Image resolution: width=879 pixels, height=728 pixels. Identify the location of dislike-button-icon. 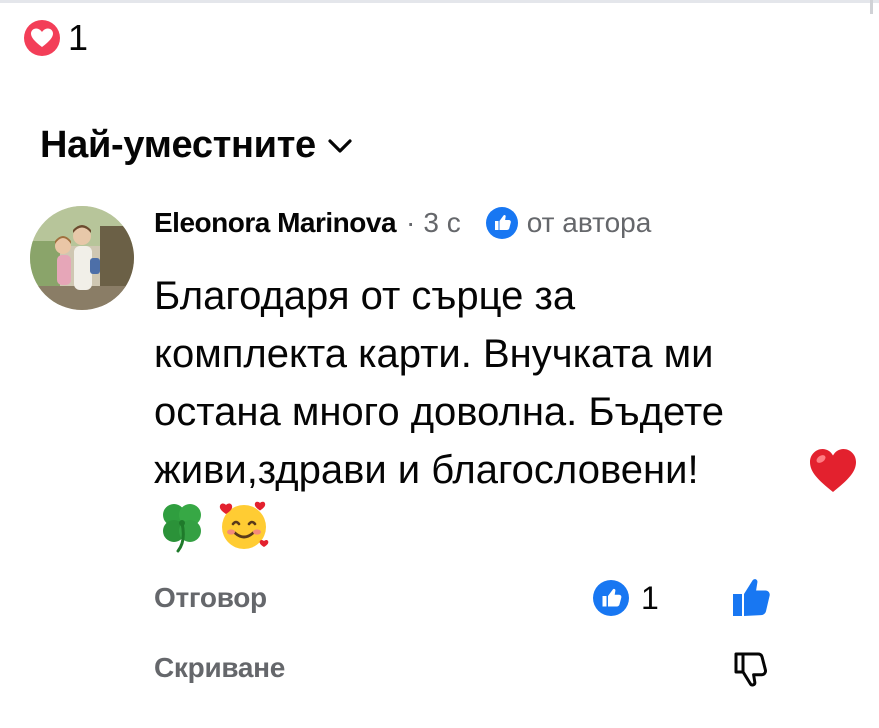
(751, 670).